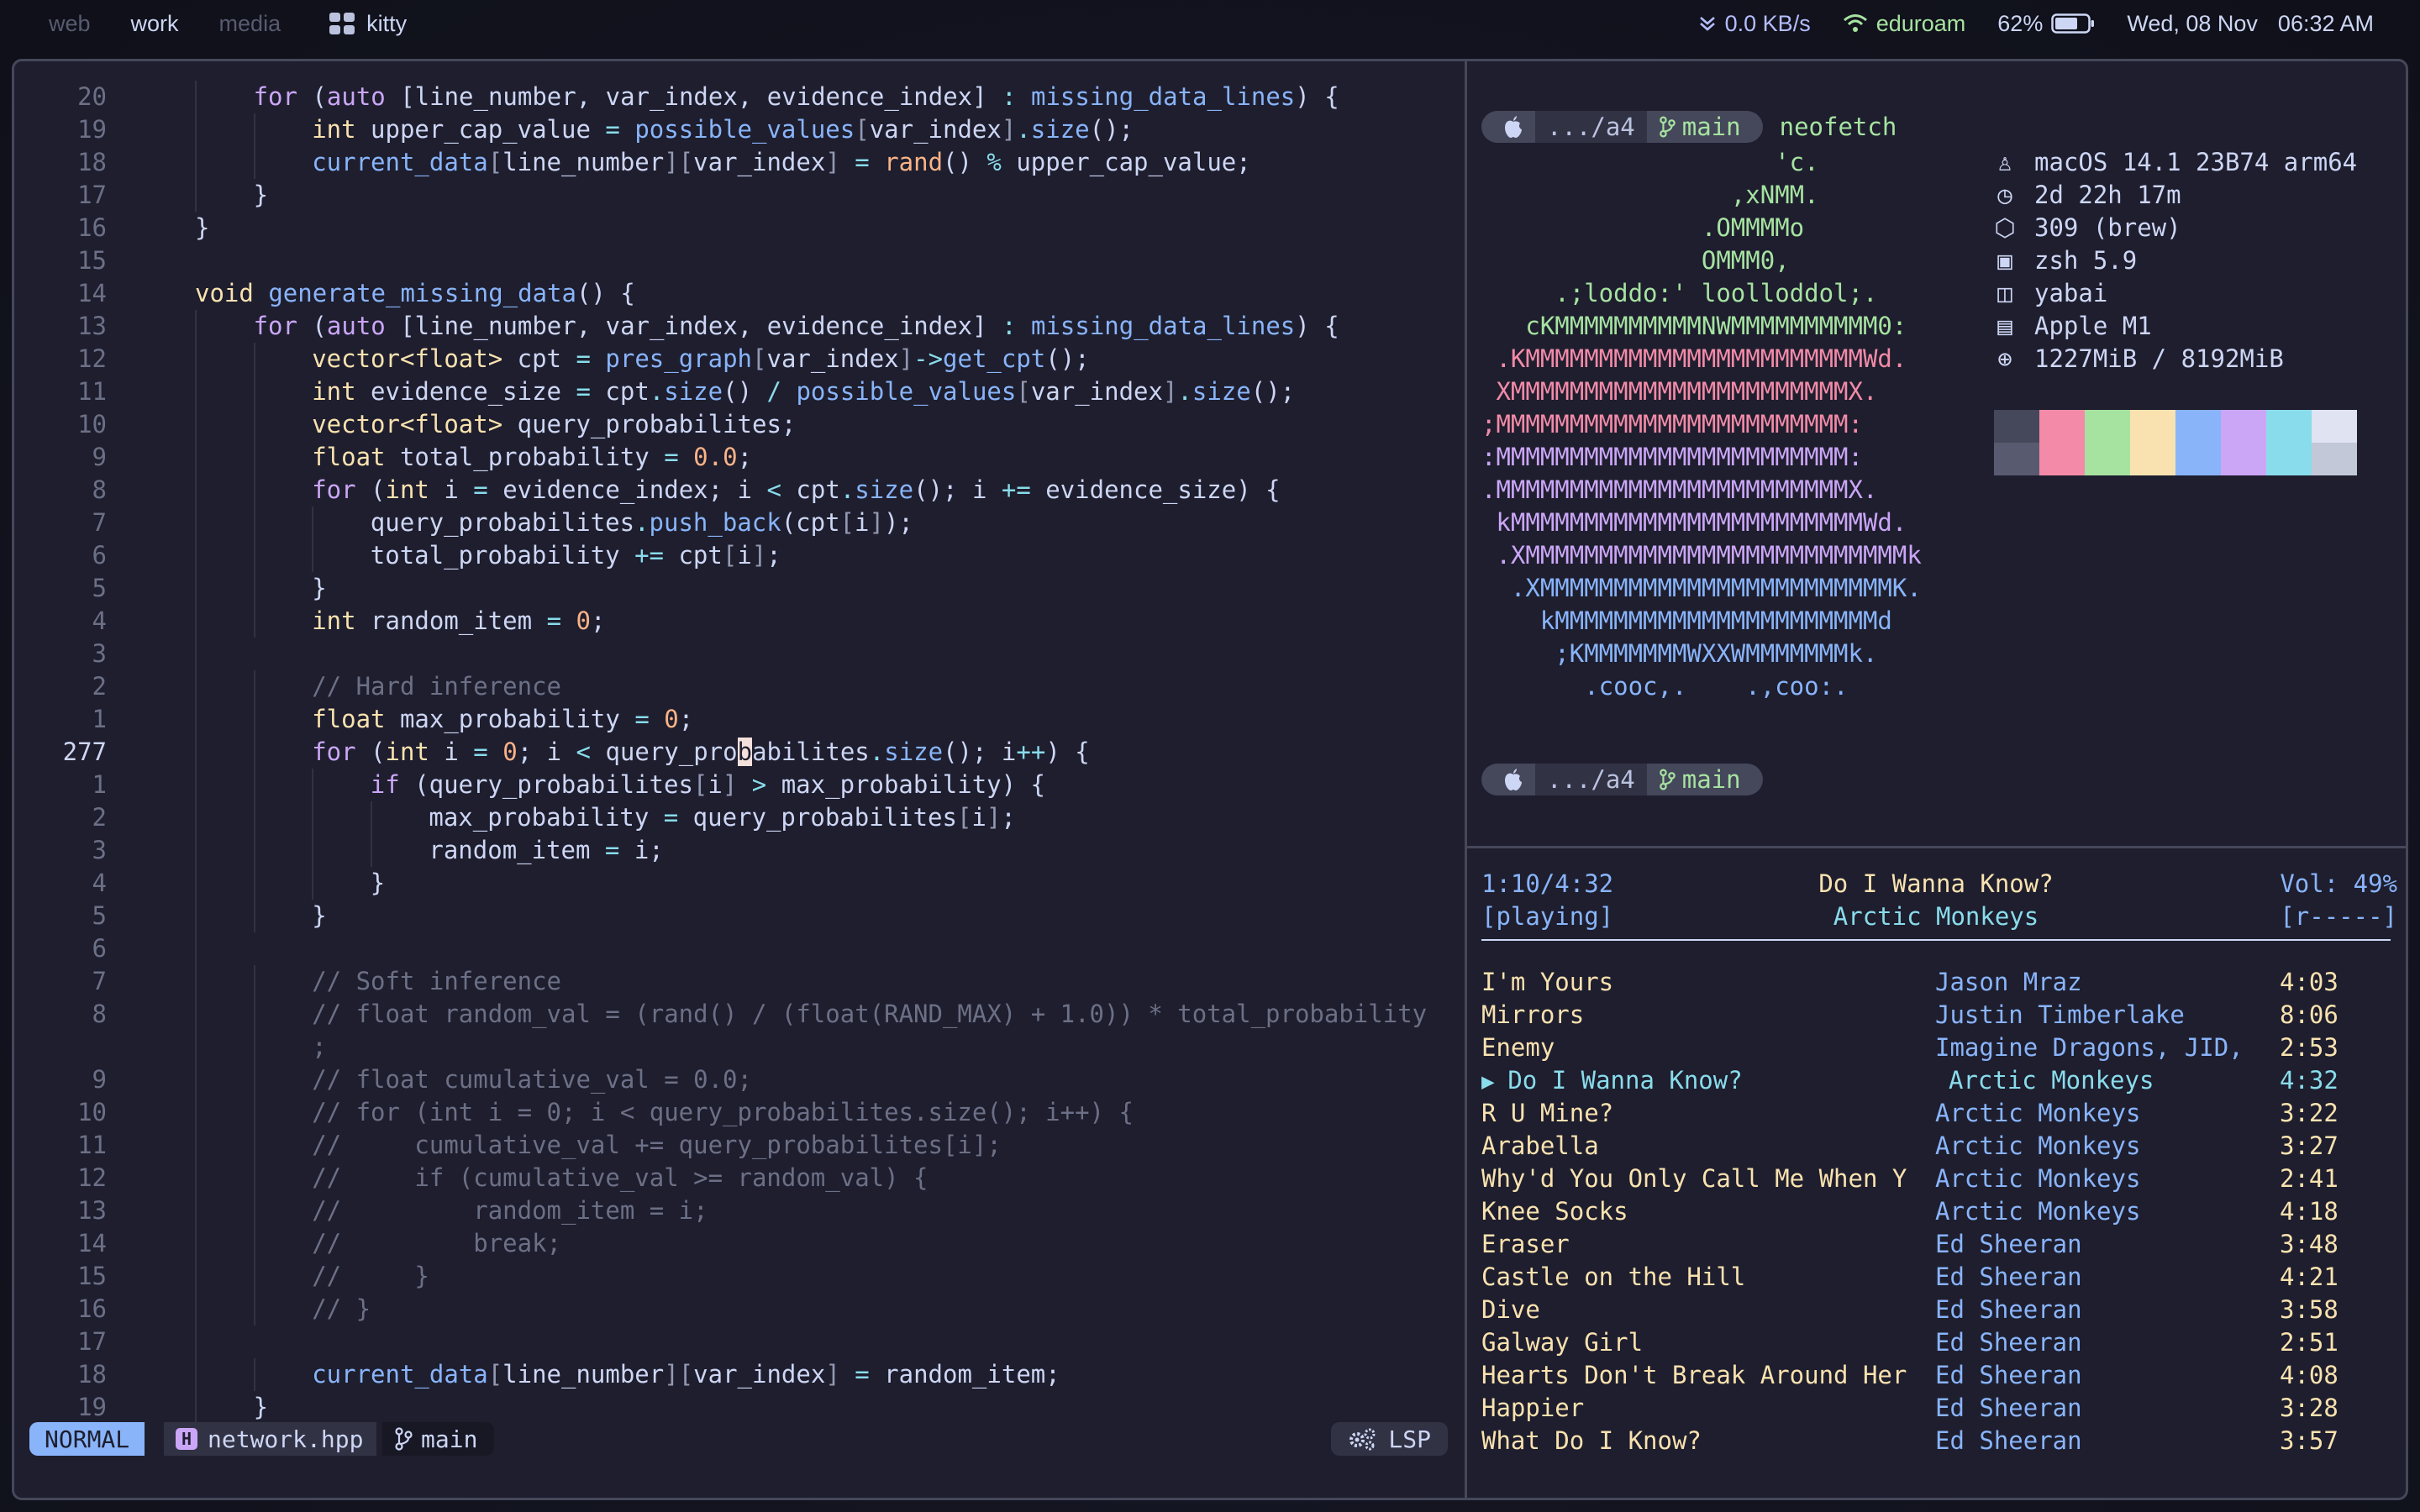 The width and height of the screenshot is (2420, 1512). Describe the element at coordinates (739, 1178) in the screenshot. I see `code-line: 12 // if (cumulative_val >= random_val) {` at that location.